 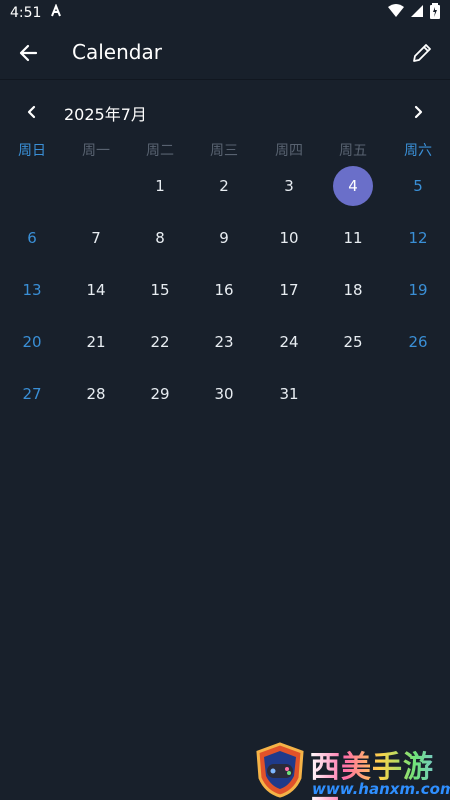 What do you see at coordinates (289, 394) in the screenshot?
I see `day-cell: 31` at bounding box center [289, 394].